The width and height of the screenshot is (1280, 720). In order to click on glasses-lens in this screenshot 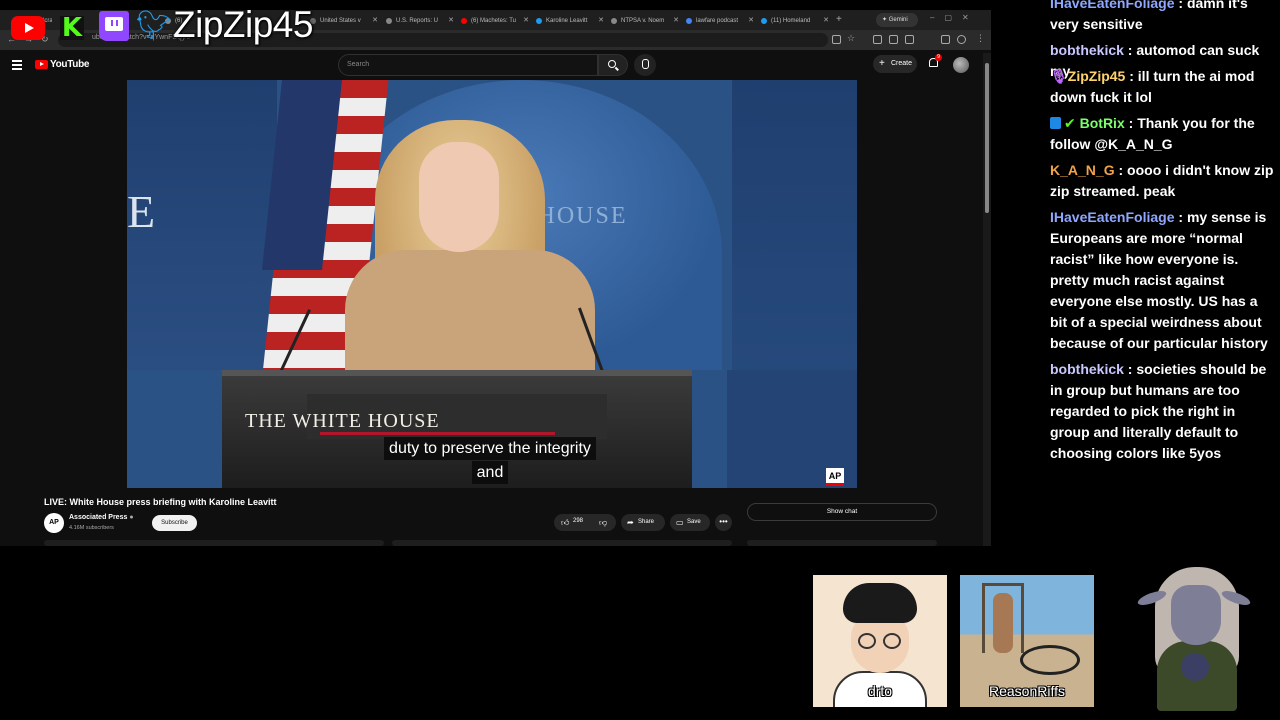, I will do `click(892, 641)`.